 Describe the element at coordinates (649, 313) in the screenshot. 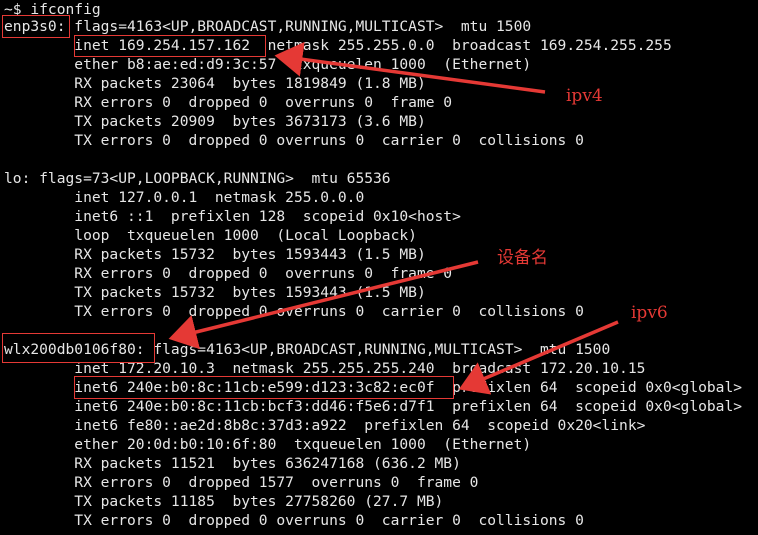

I see `ipv6-annotation: ipv6` at that location.